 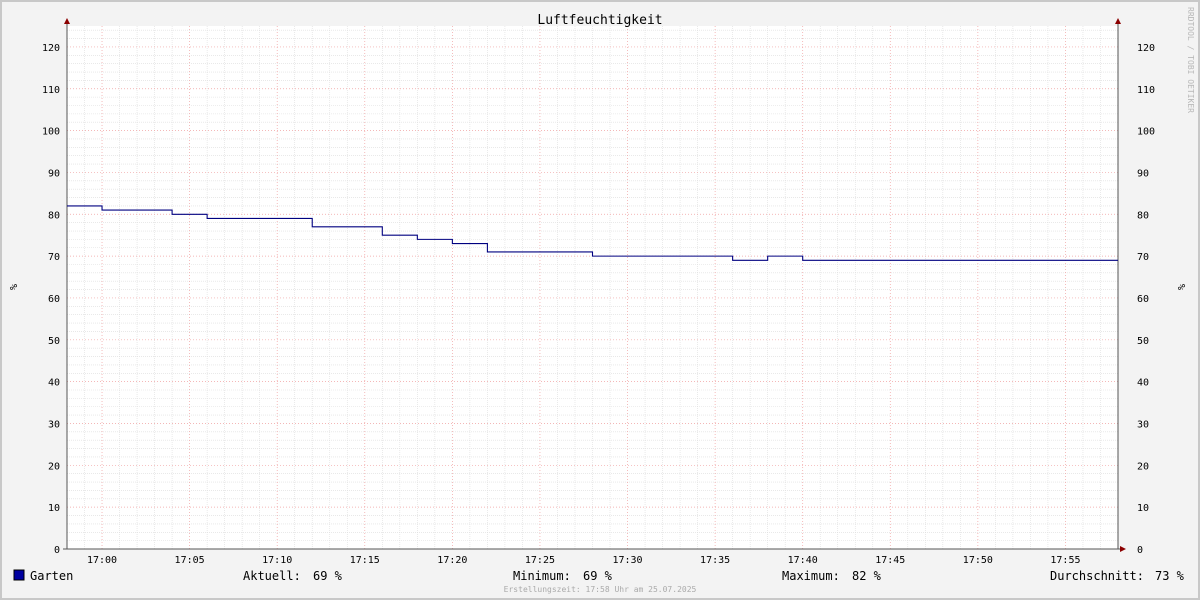 I want to click on y-tick-label-left: 120, so click(x=51, y=48).